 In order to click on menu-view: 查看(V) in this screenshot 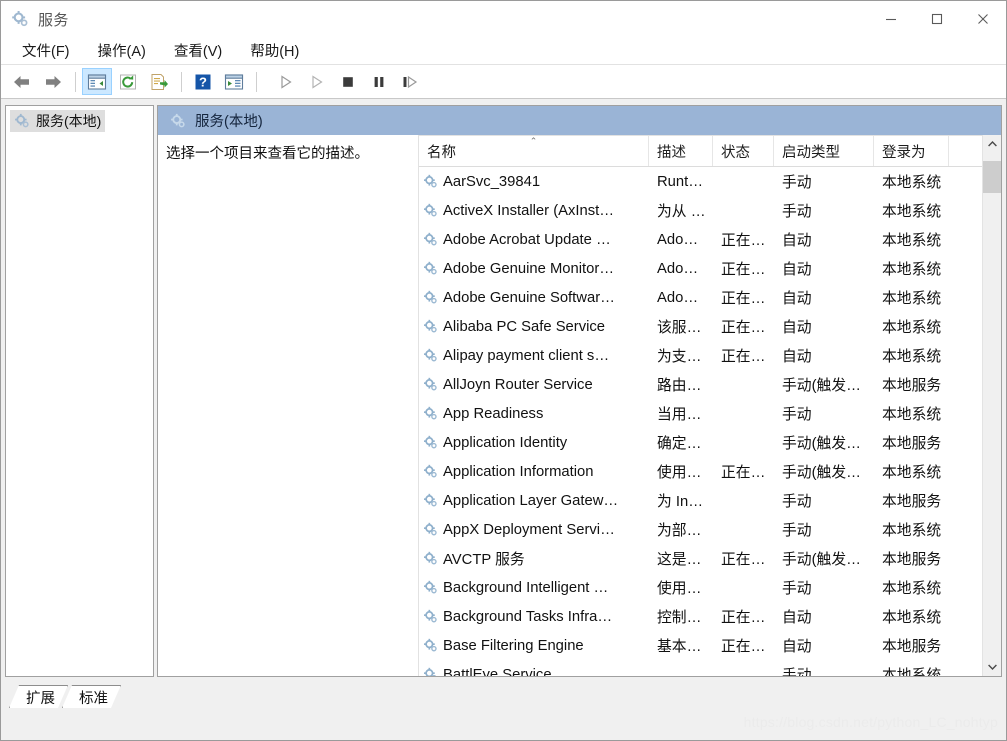, I will do `click(198, 50)`.